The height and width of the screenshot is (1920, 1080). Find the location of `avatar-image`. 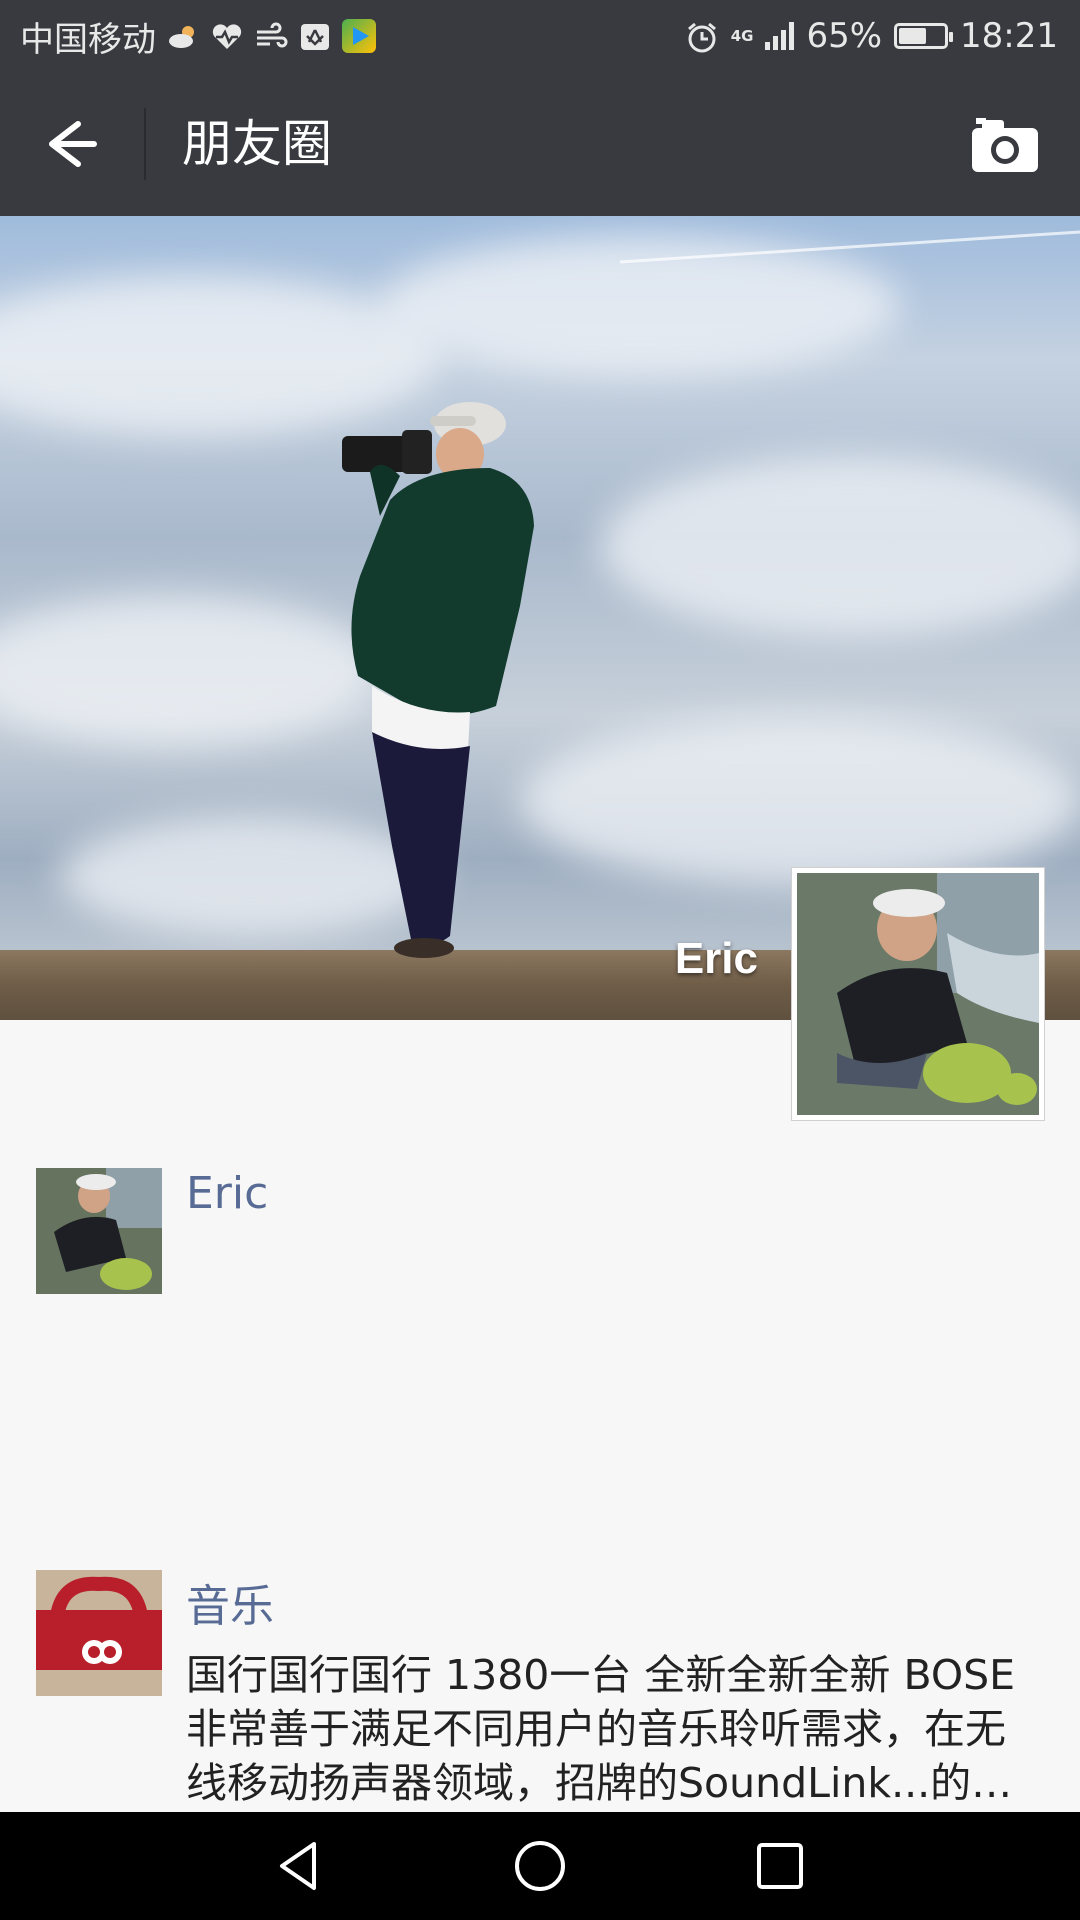

avatar-image is located at coordinates (918, 994).